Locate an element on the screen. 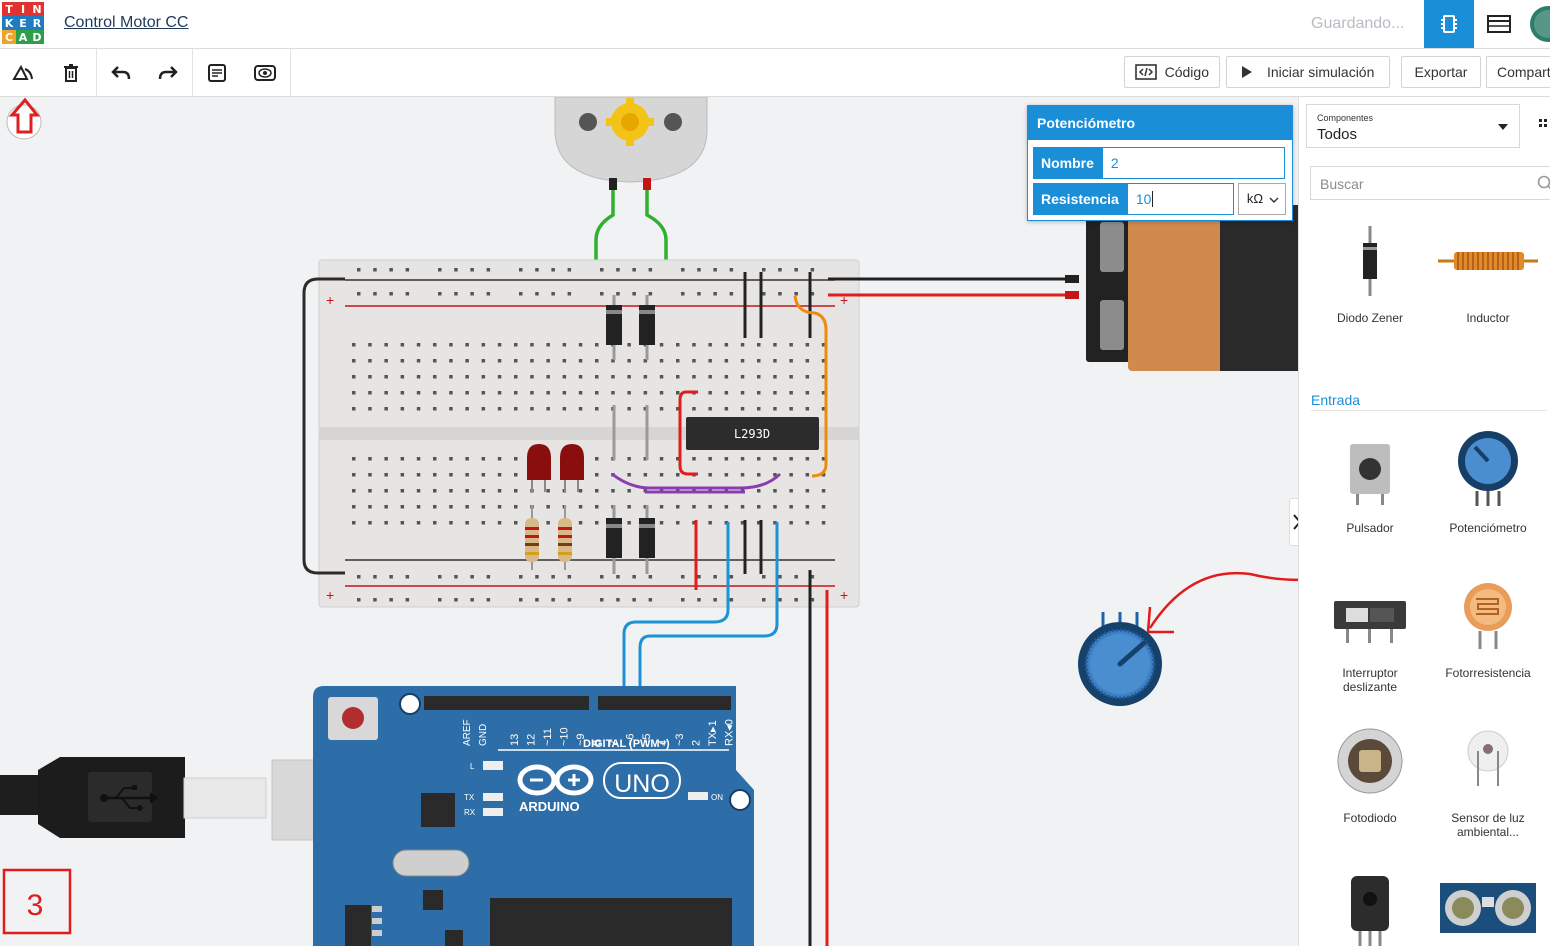  name-label: Nombre is located at coordinates (1067, 163).